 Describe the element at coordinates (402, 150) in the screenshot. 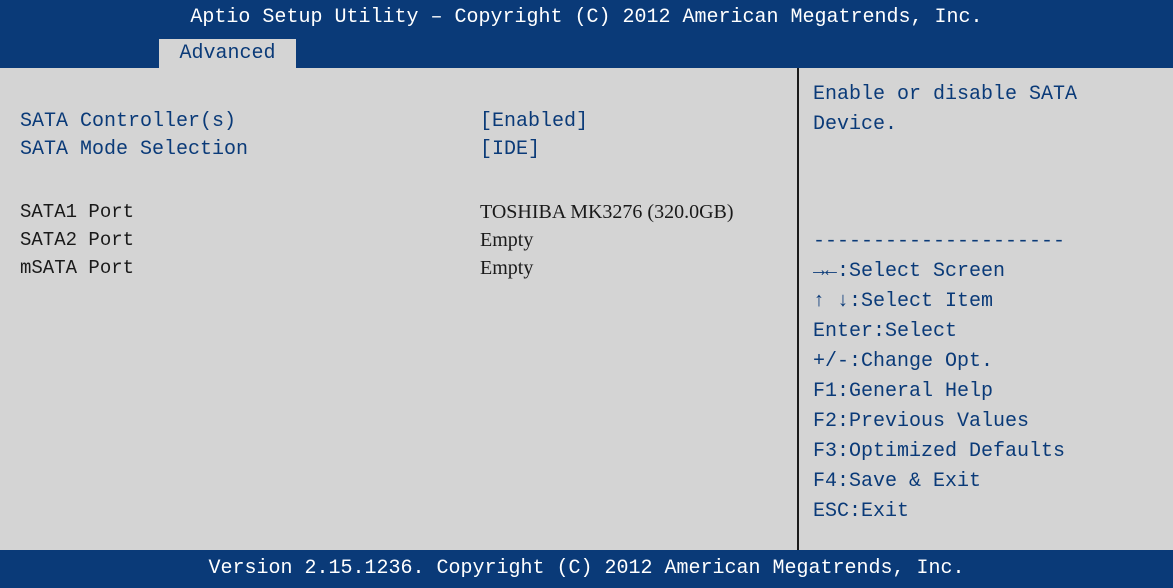

I see `setting-sata-mode: SATA Mode Selection [IDE]` at that location.